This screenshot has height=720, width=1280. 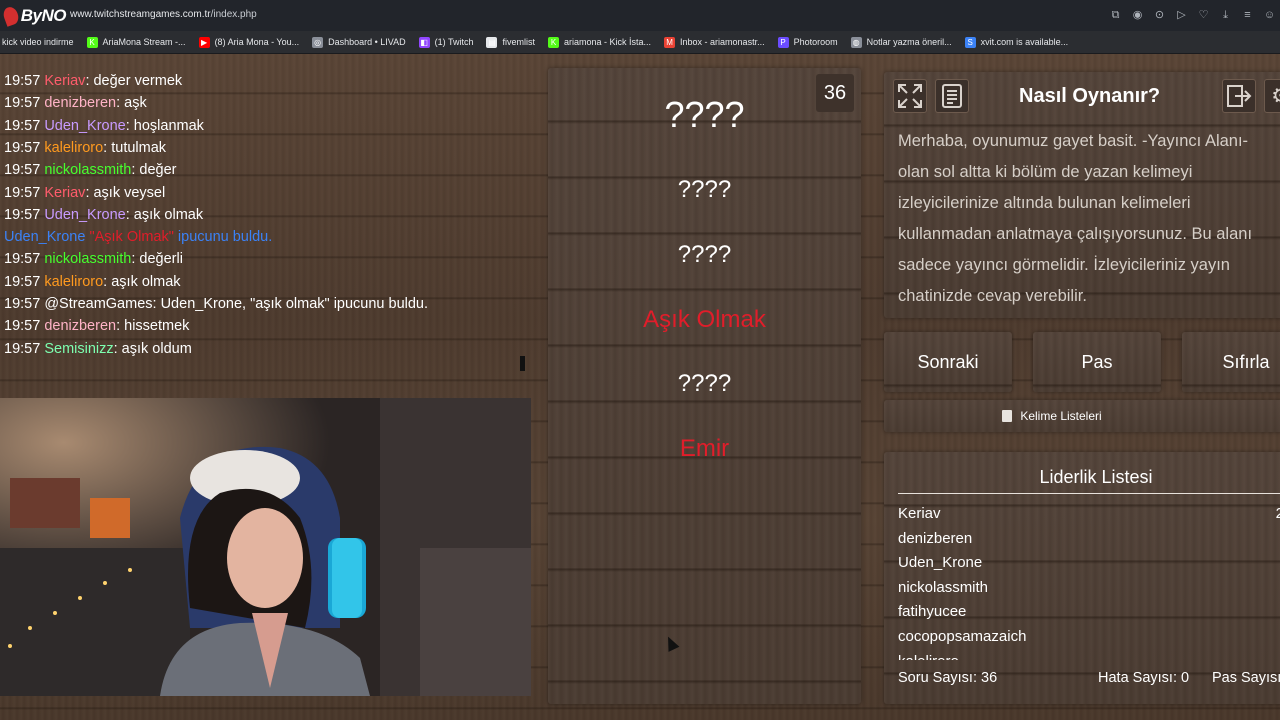 I want to click on chat-message: 19:57 kaleliroro: tutulmak, so click(x=85, y=148).